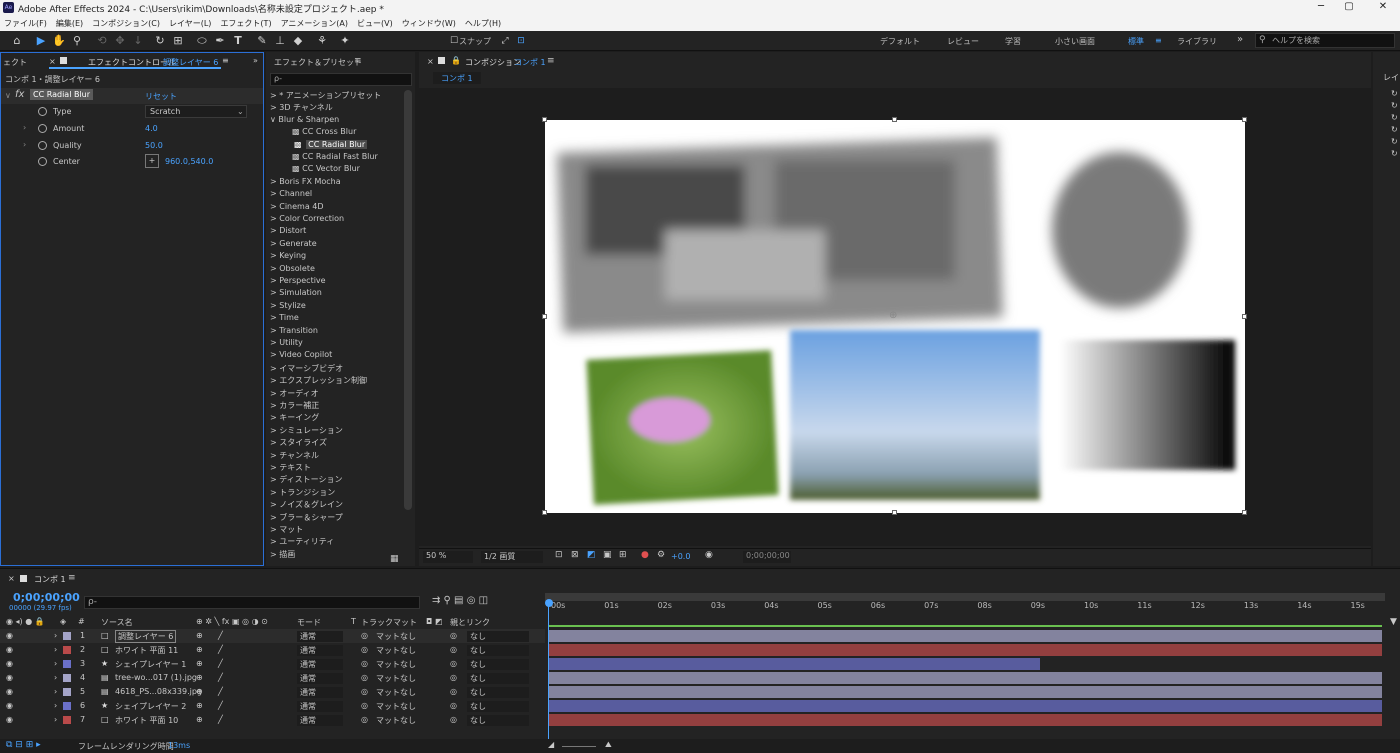 This screenshot has height=753, width=1400. I want to click on layer-row: ◉ › 3 ★ シェイプレイヤー 1 ⊕ ╱ 通常 ◎ マットなし ◎ なし, so click(272, 664).